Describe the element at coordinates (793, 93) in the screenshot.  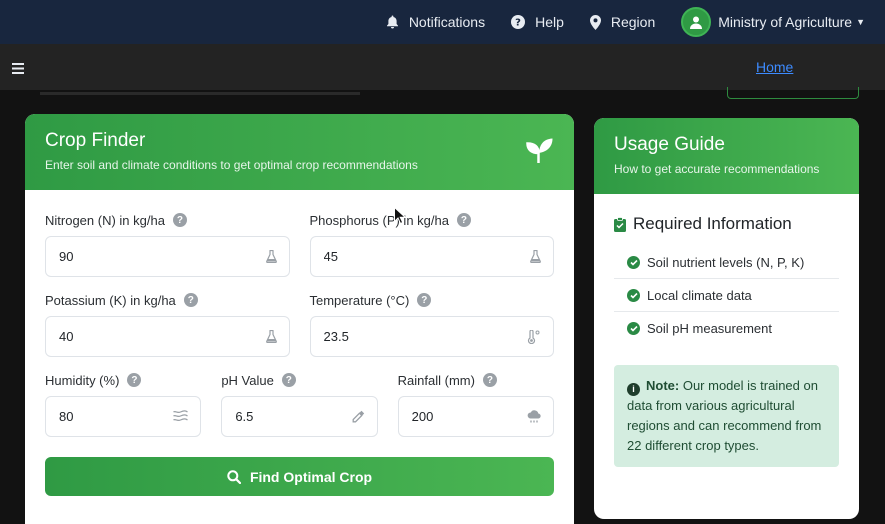
I see `header-action-button-partial` at that location.